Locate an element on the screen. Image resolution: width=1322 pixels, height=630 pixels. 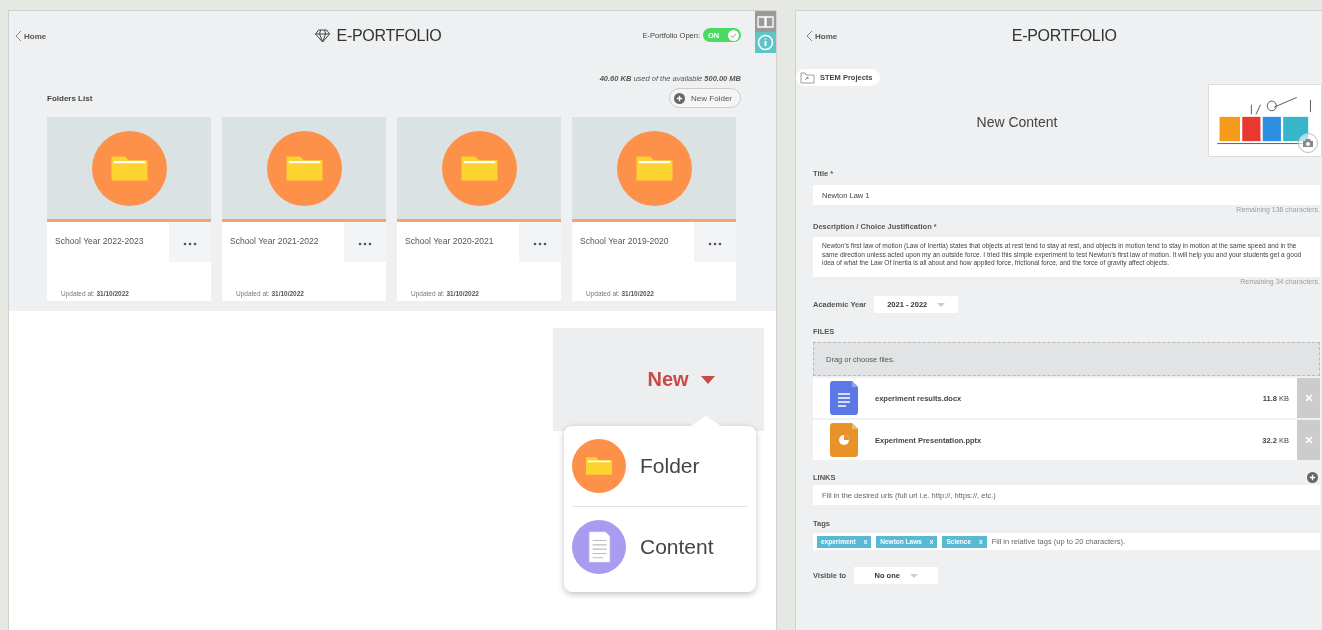
menu-item: Content is located at coordinates (660, 546).